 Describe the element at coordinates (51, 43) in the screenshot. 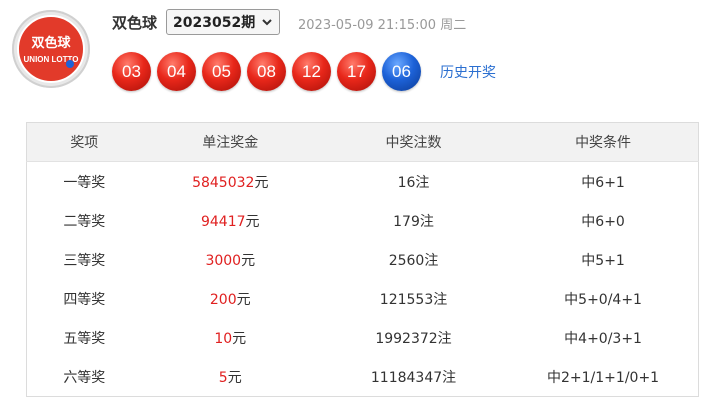

I see `logo-text: 双色球` at that location.